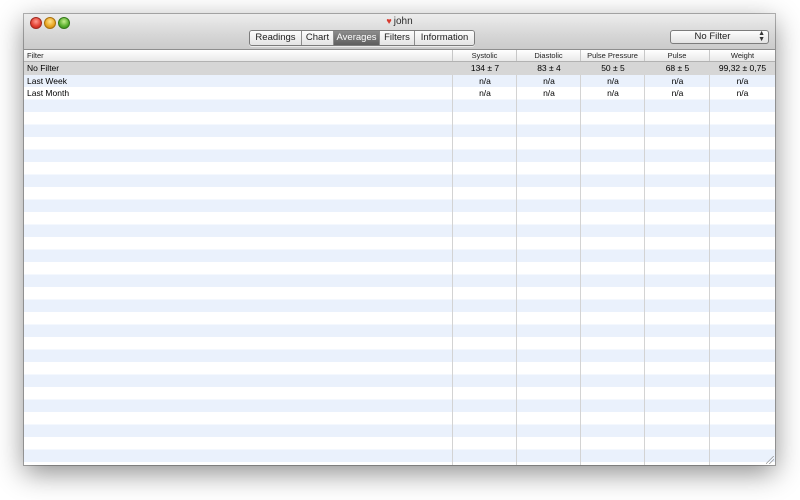 Image resolution: width=800 pixels, height=500 pixels. What do you see at coordinates (742, 68) in the screenshot?
I see `cell-weight: 99,32 ± 0,75` at bounding box center [742, 68].